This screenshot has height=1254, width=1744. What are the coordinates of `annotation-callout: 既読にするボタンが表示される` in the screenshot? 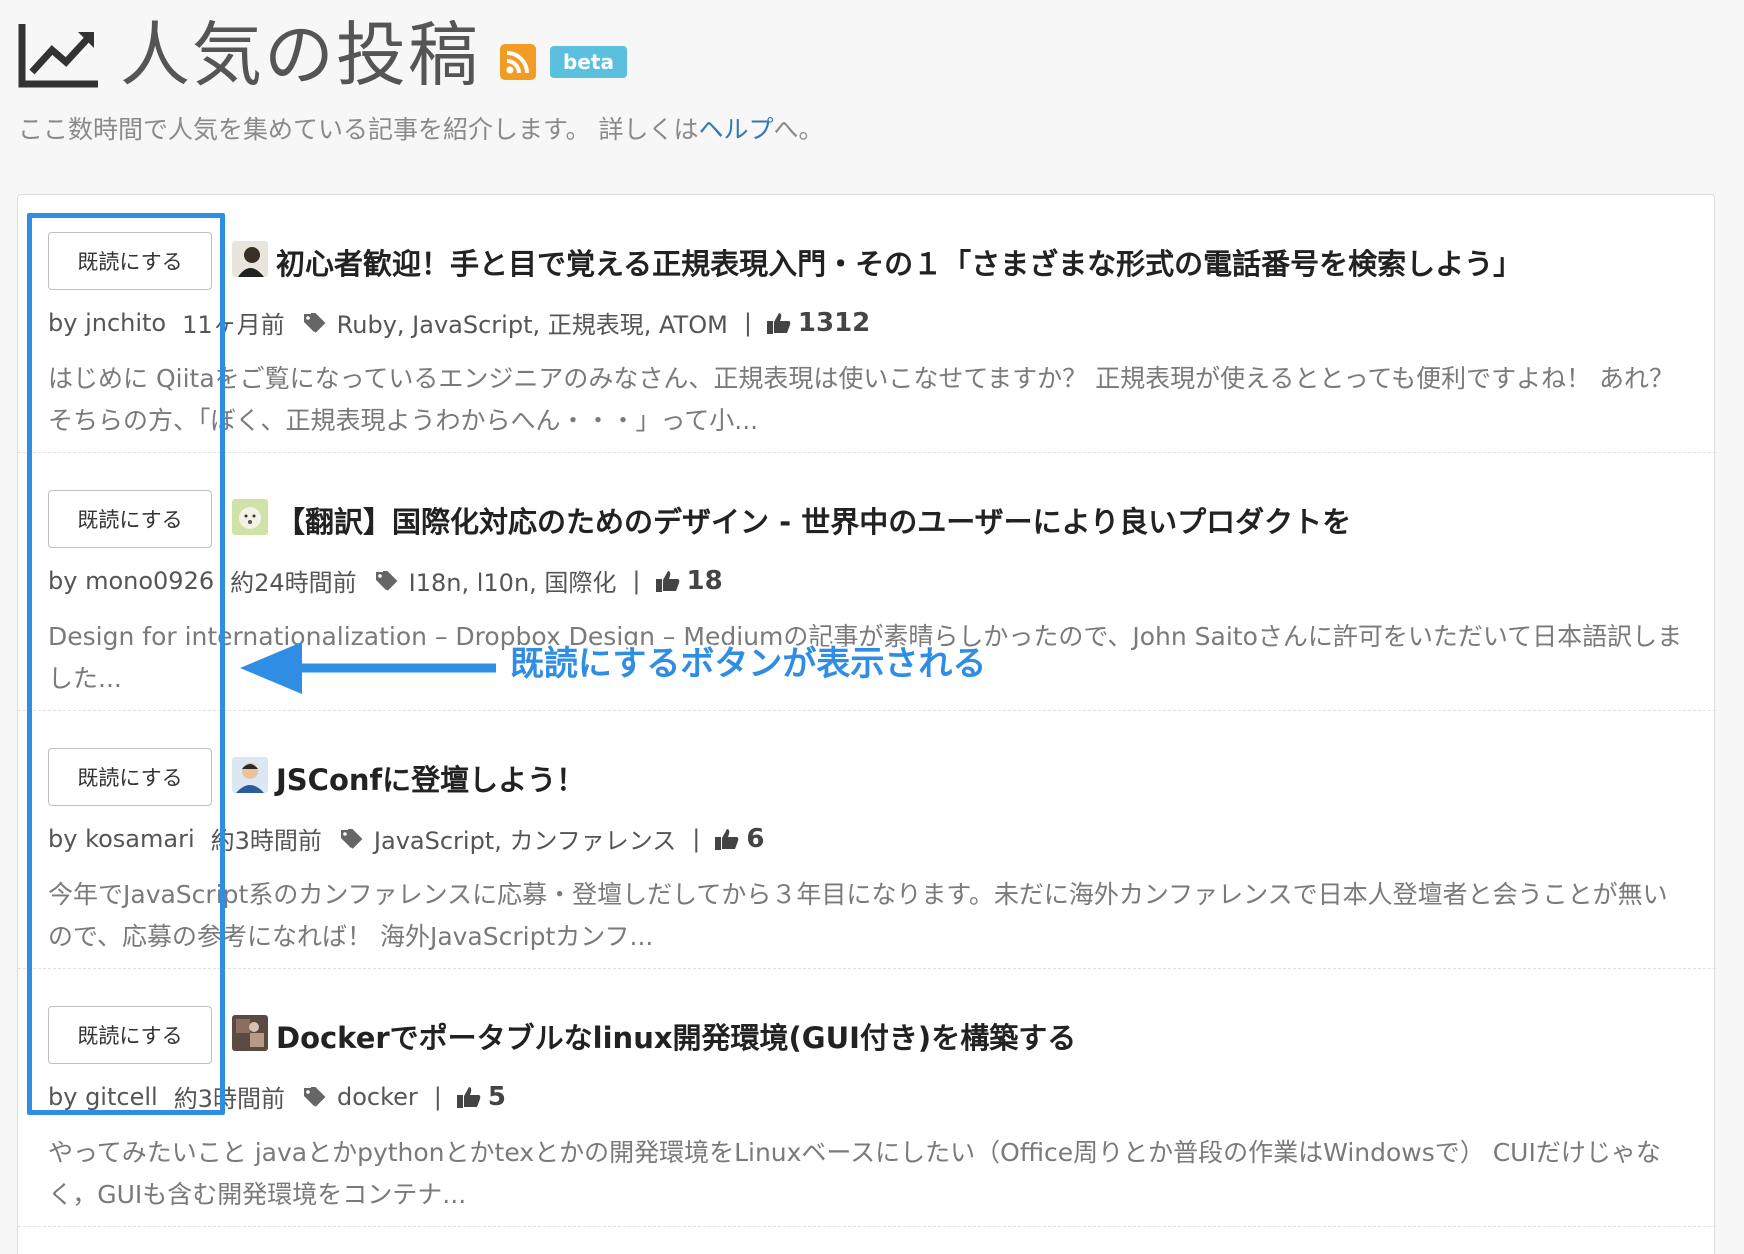 It's located at (748, 664).